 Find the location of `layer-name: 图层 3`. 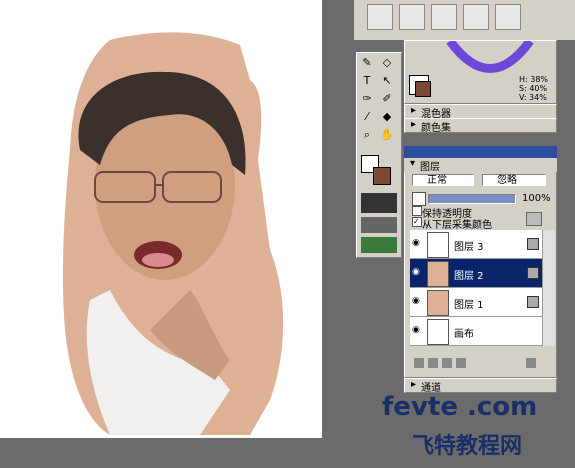

layer-name: 图层 3 is located at coordinates (469, 247).